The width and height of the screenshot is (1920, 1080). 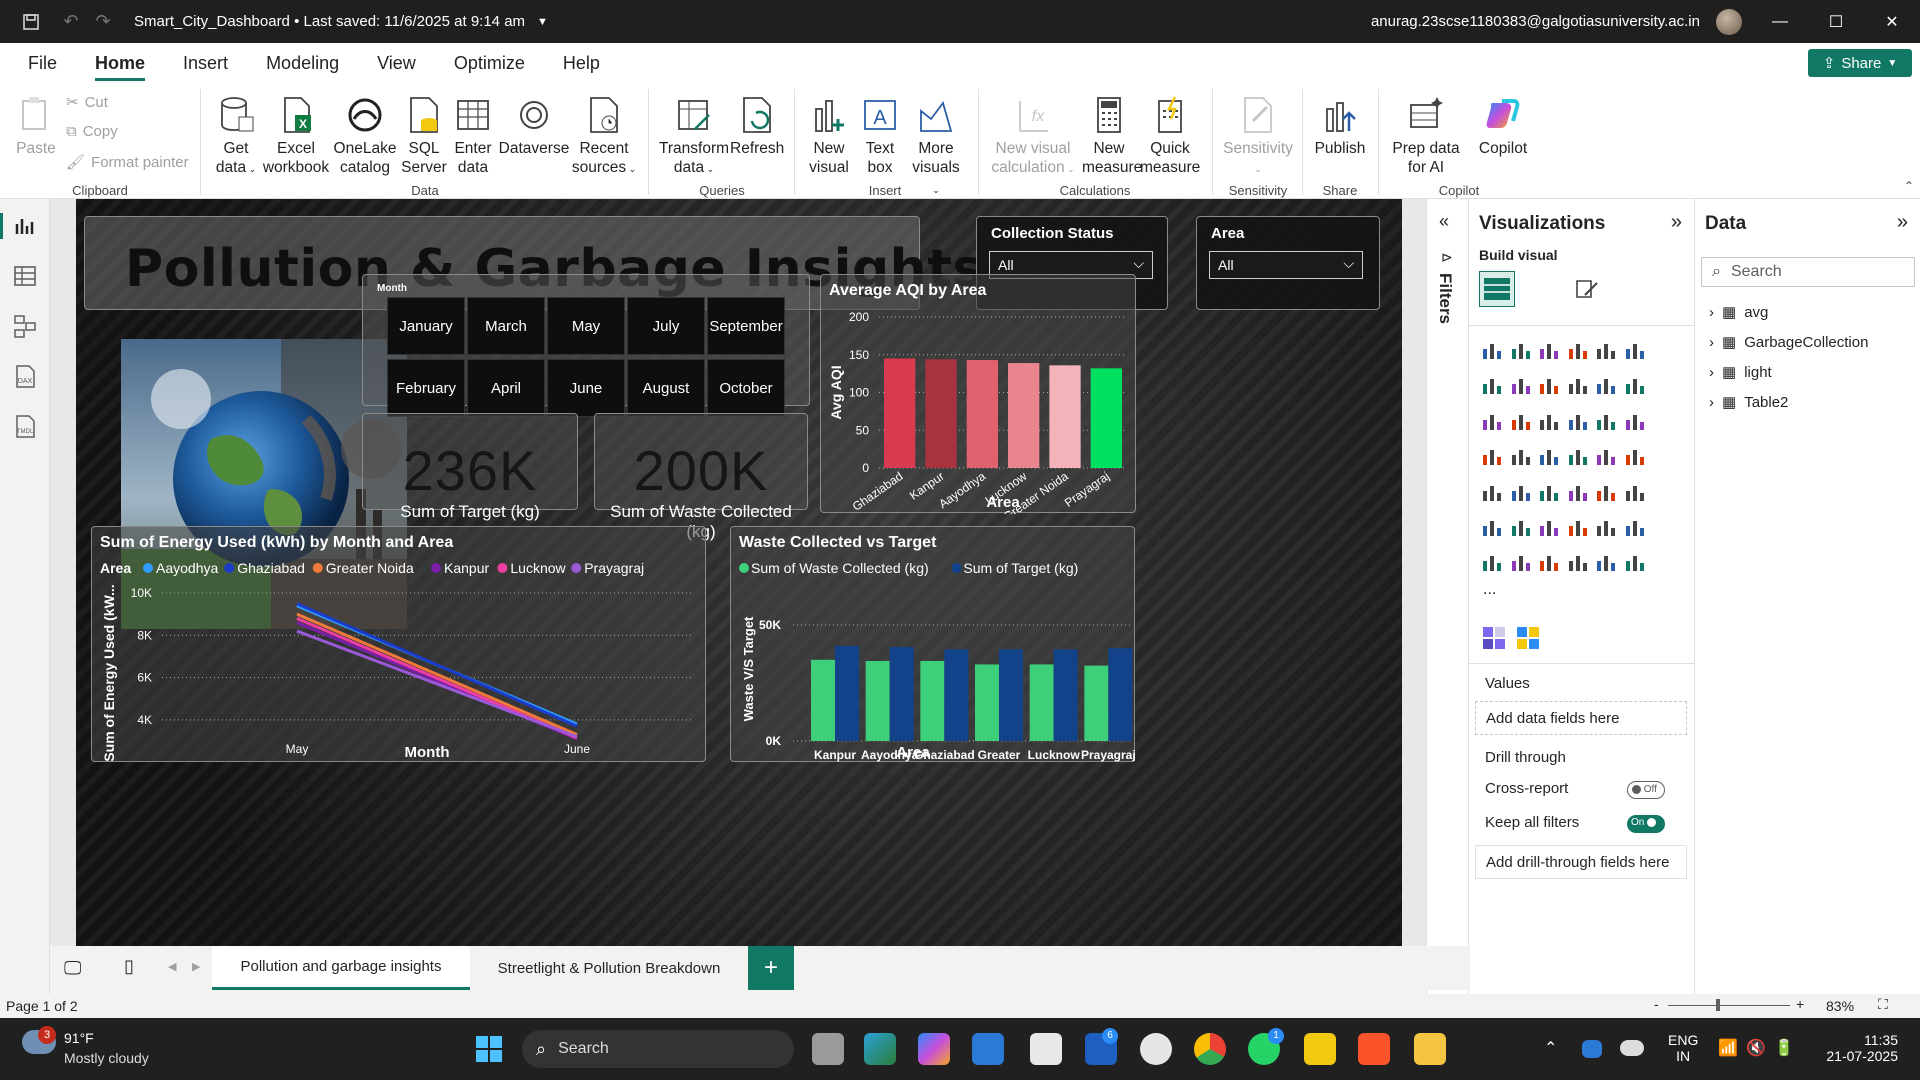 What do you see at coordinates (1492, 385) in the screenshot?
I see `line-icon` at bounding box center [1492, 385].